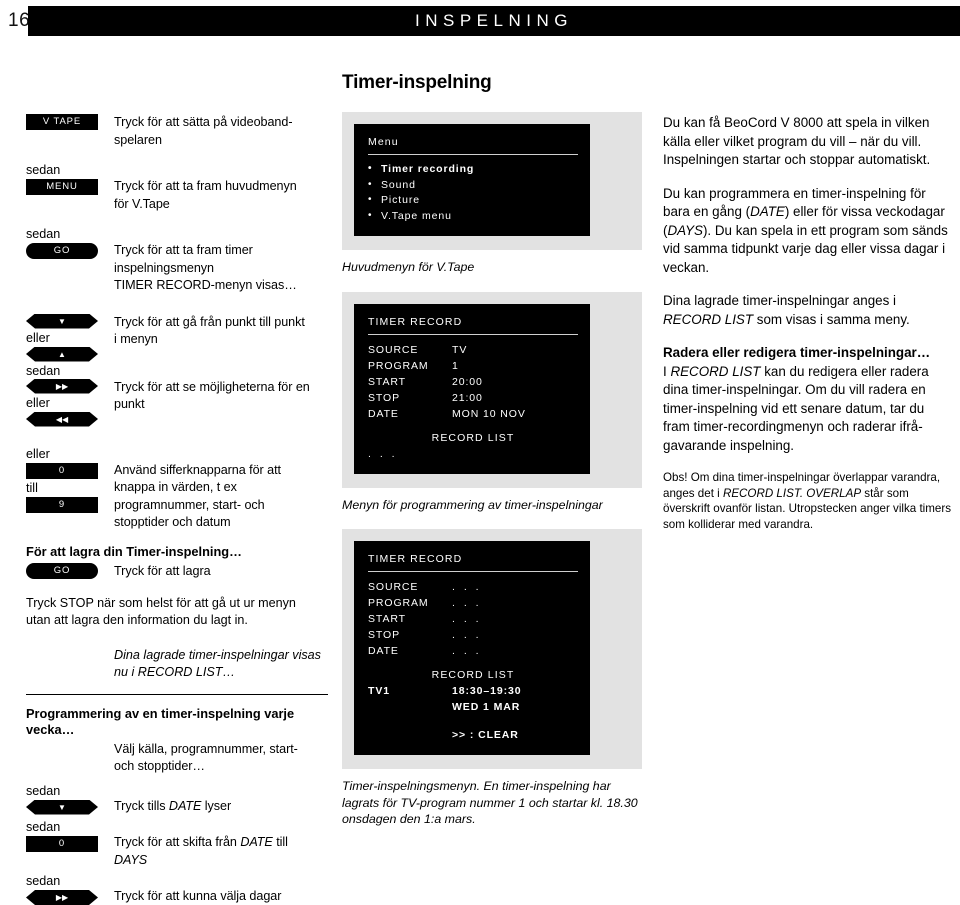 This screenshot has height=905, width=960. I want to click on step-key: V TAPE, so click(68, 122).